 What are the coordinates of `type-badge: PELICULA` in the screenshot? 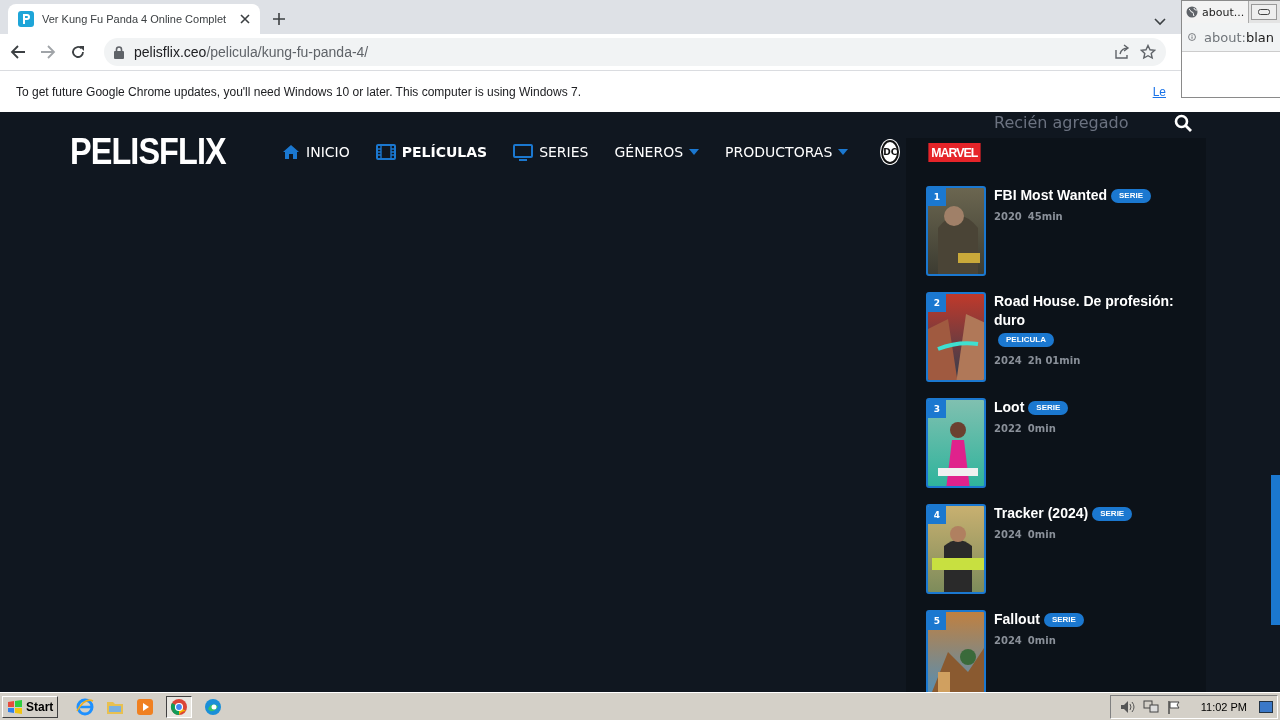 It's located at (1026, 340).